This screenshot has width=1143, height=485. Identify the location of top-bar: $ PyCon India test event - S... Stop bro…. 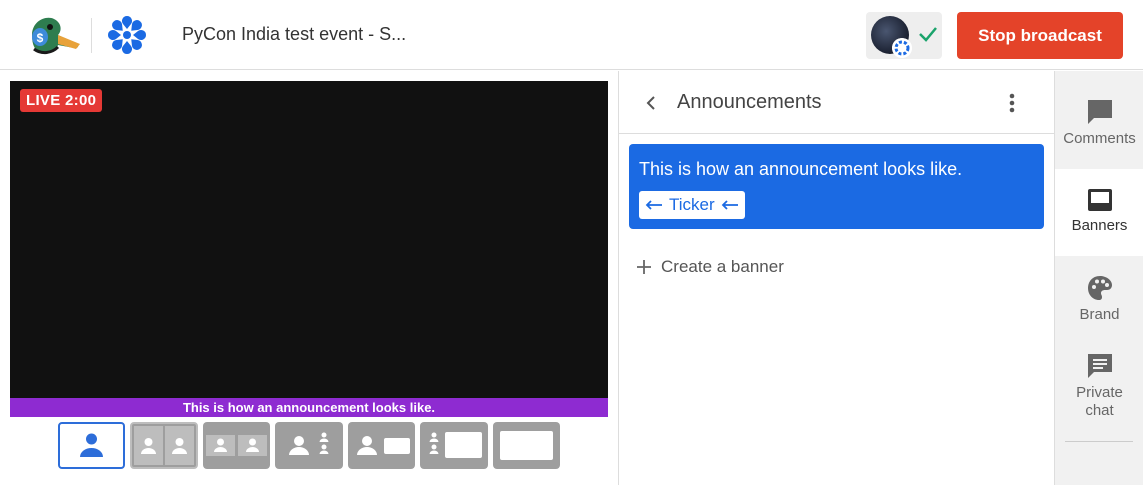
(571, 35).